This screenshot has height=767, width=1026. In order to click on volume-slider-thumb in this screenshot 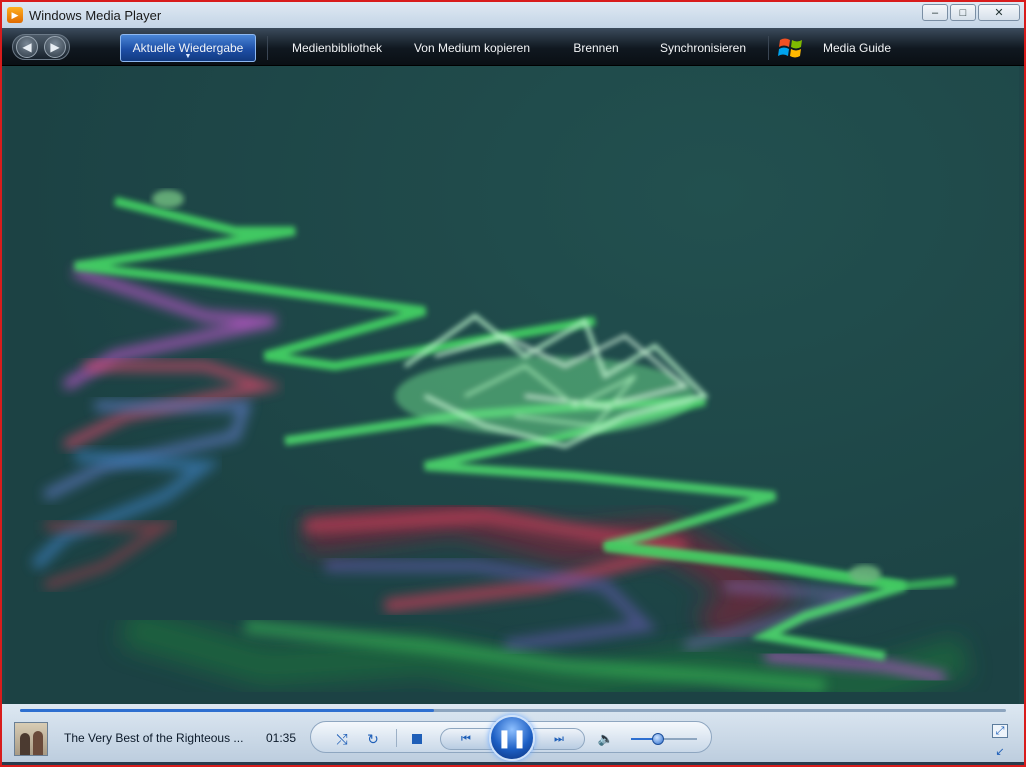, I will do `click(658, 739)`.